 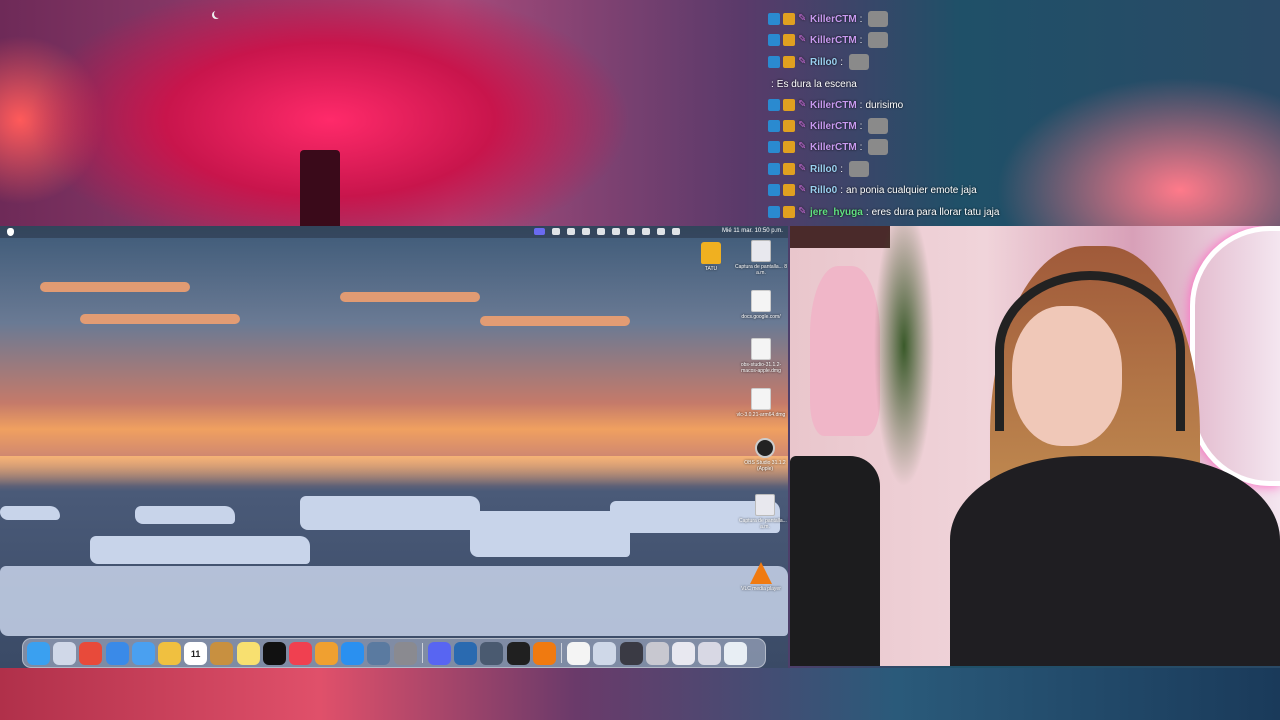 What do you see at coordinates (10, 232) in the screenshot?
I see `apple-menu-icon` at bounding box center [10, 232].